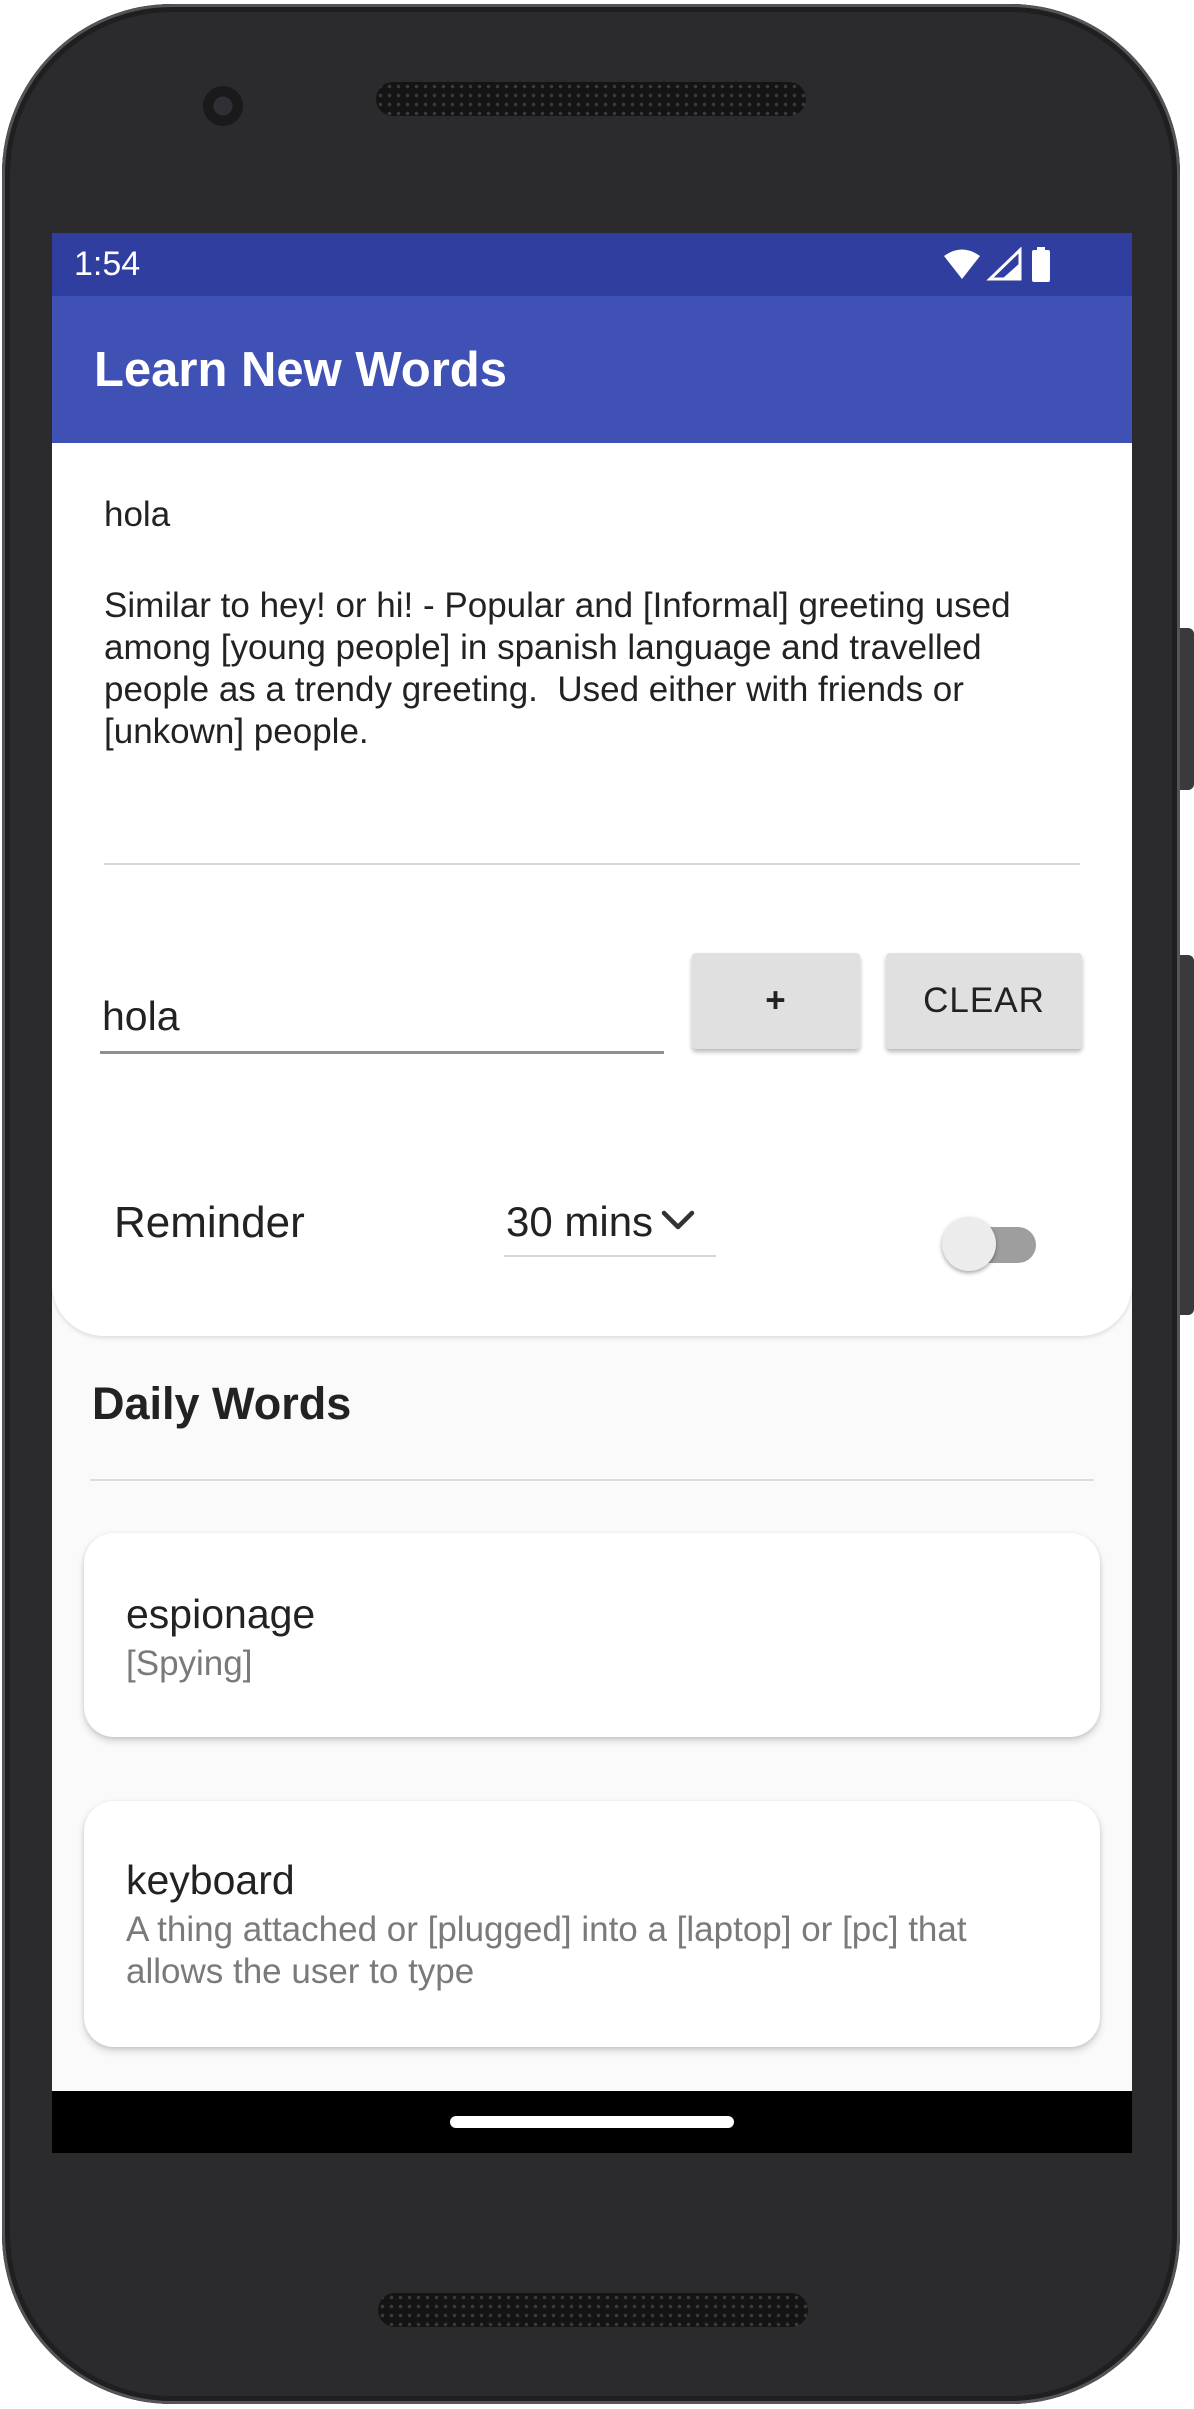 Image resolution: width=1194 pixels, height=2409 pixels. What do you see at coordinates (962, 264) in the screenshot?
I see `wifi-icon` at bounding box center [962, 264].